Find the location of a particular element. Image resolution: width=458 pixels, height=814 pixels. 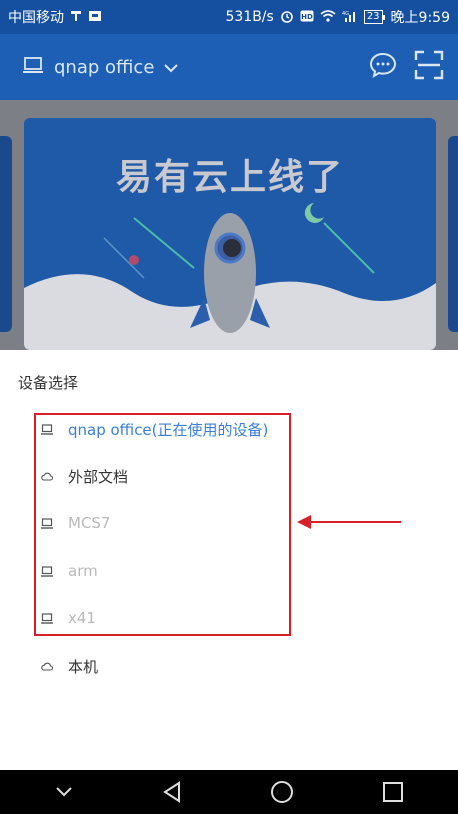

svg-text: HD is located at coordinates (307, 17).